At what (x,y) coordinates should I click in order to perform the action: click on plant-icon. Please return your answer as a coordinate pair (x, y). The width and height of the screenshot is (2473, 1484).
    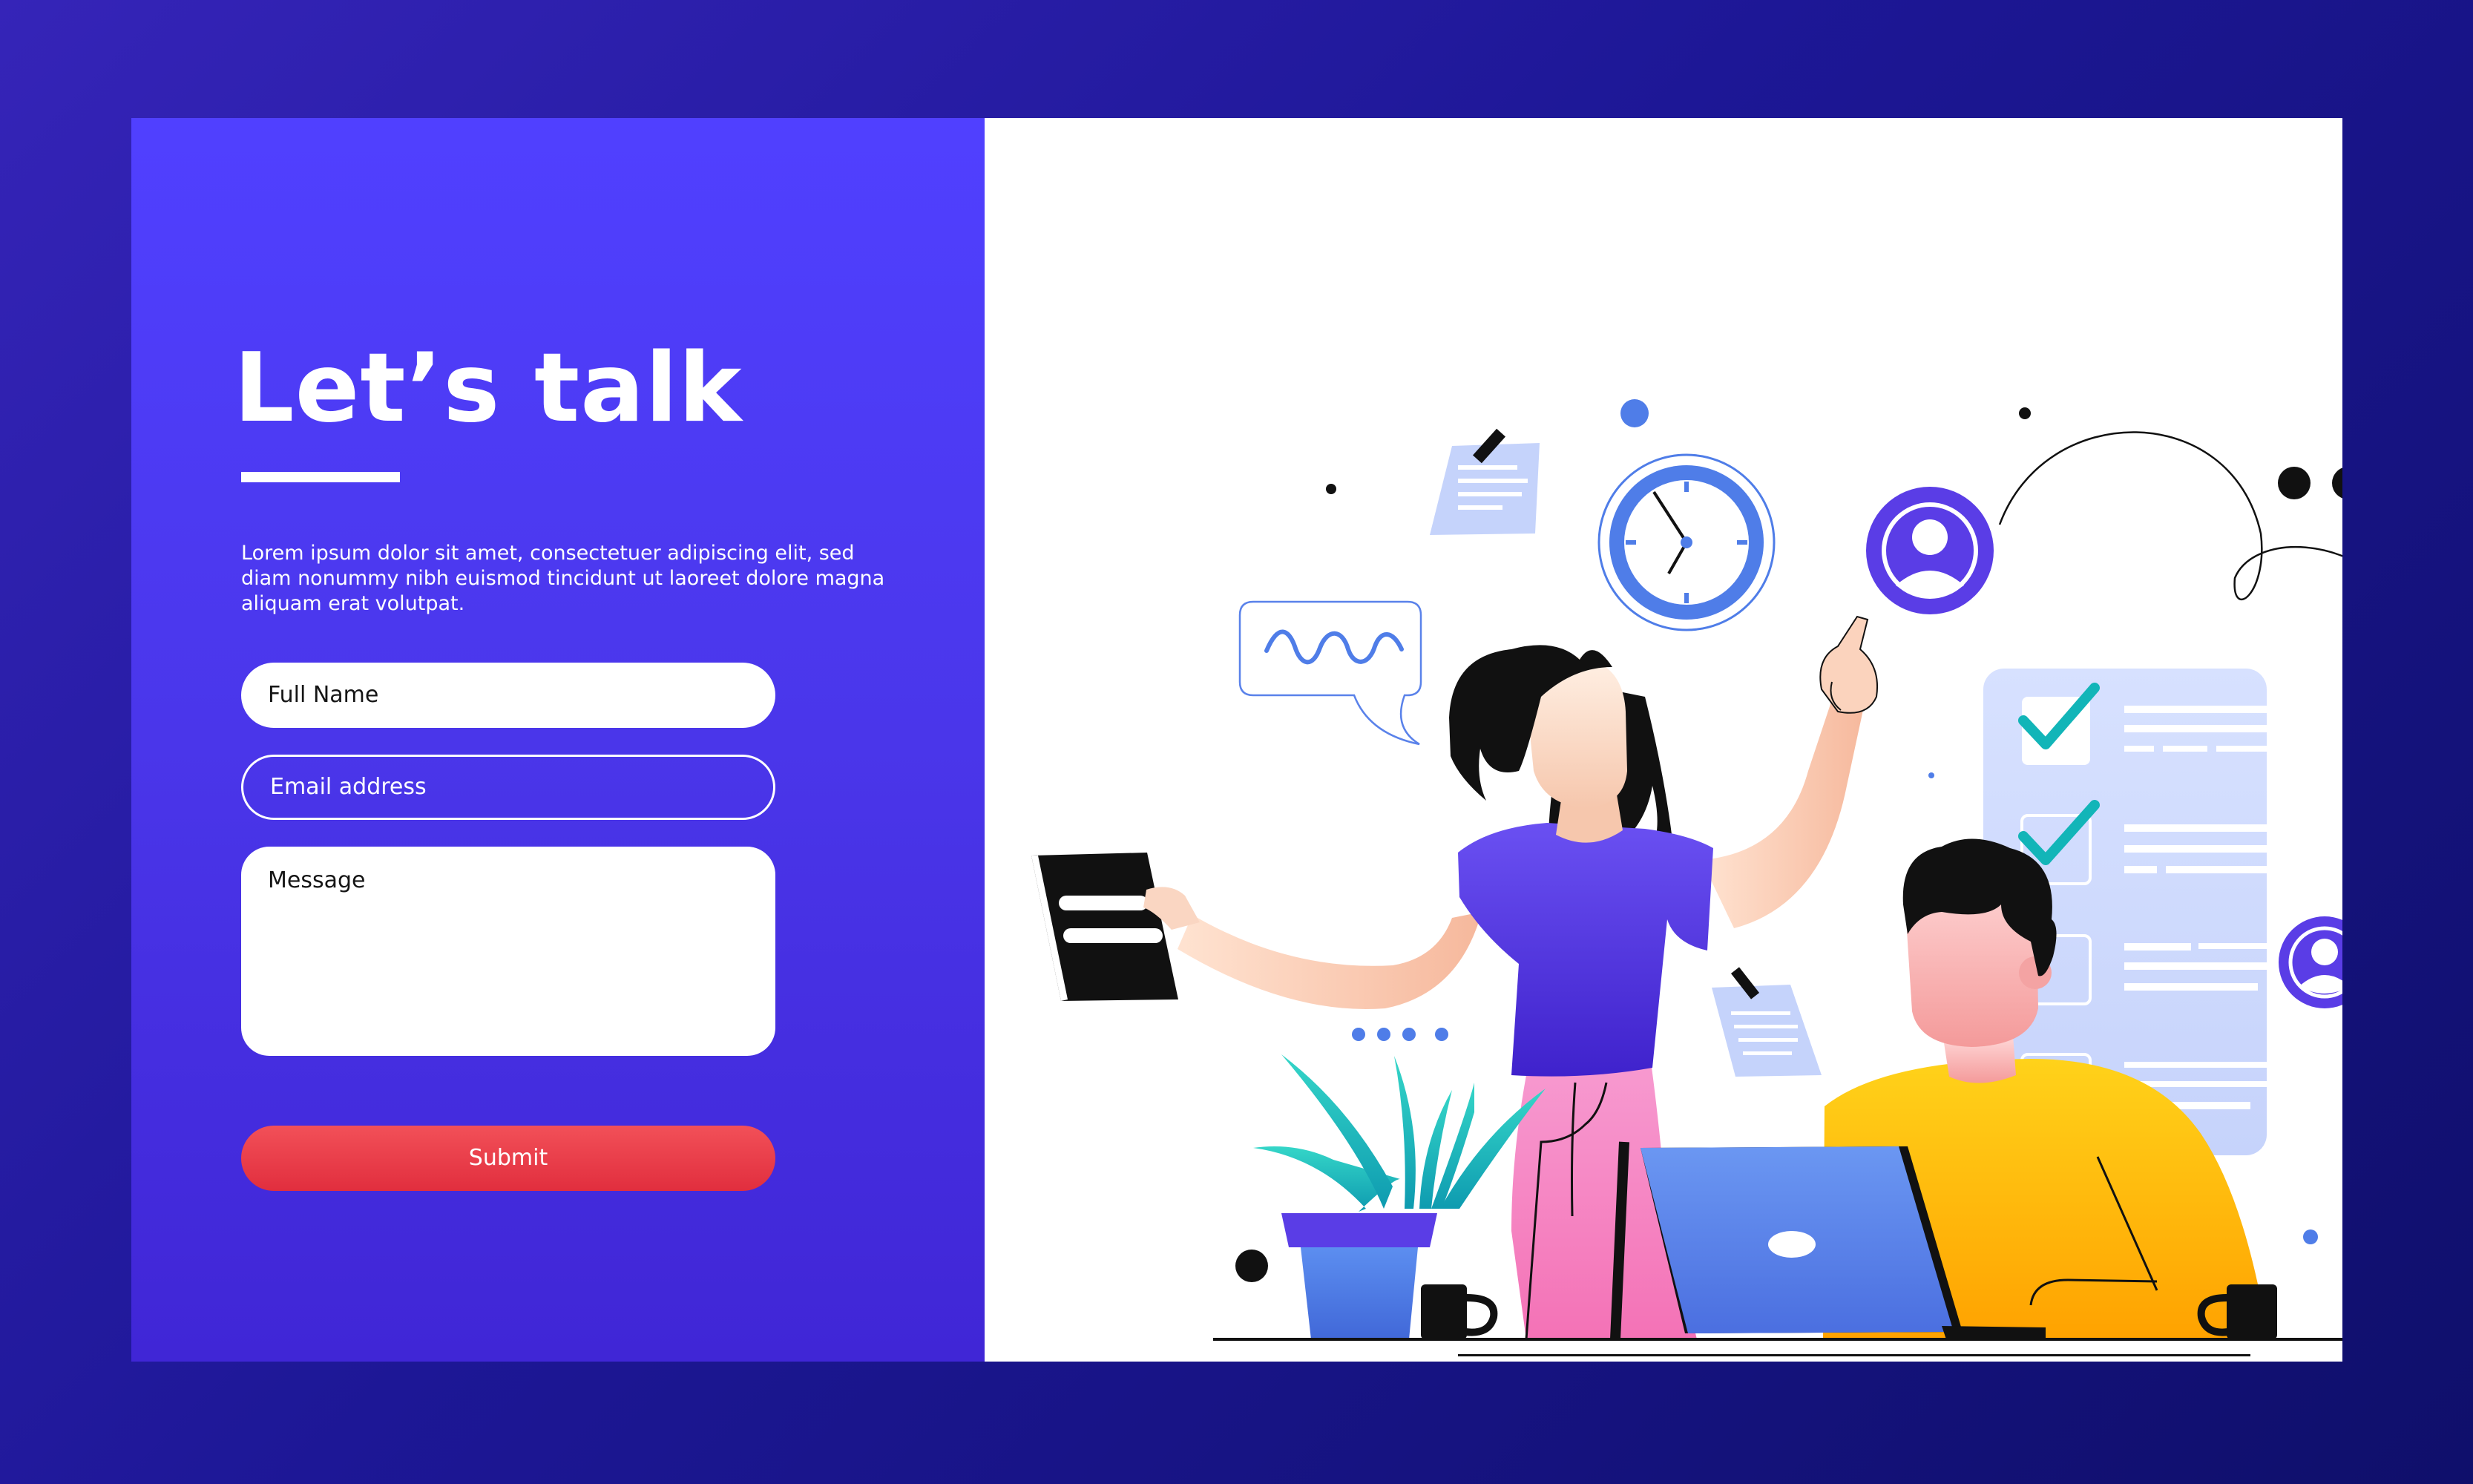
    Looking at the image, I should click on (1400, 1196).